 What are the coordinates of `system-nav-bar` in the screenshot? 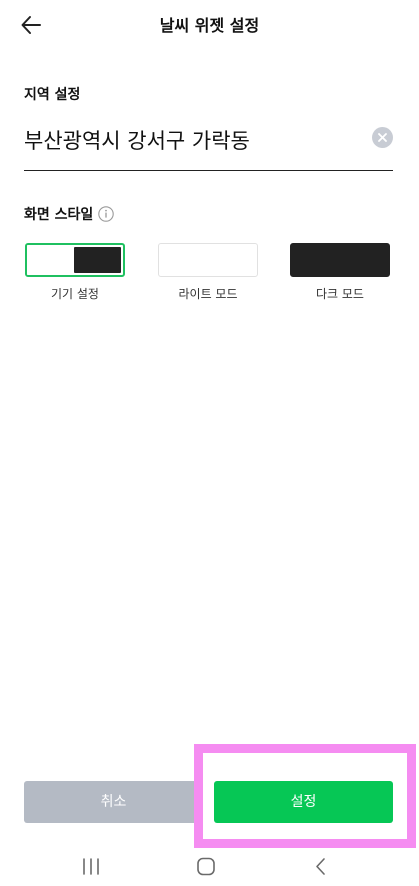 It's located at (209, 867).